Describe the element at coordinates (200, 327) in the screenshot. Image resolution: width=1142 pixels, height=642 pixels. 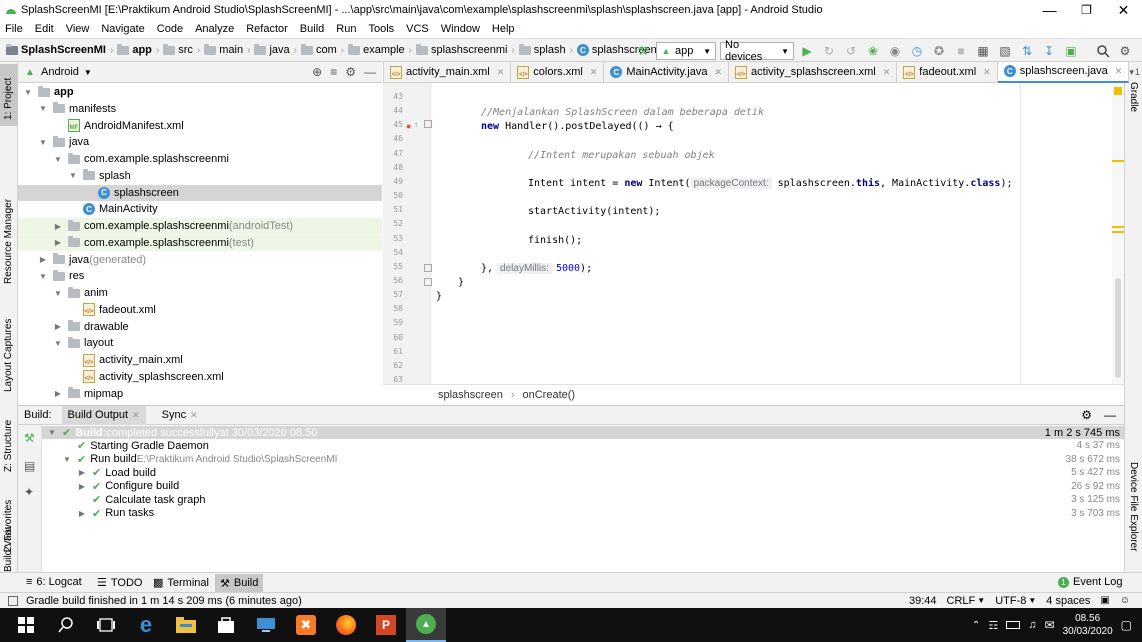
I see `tree-item: ▶ drawable` at that location.